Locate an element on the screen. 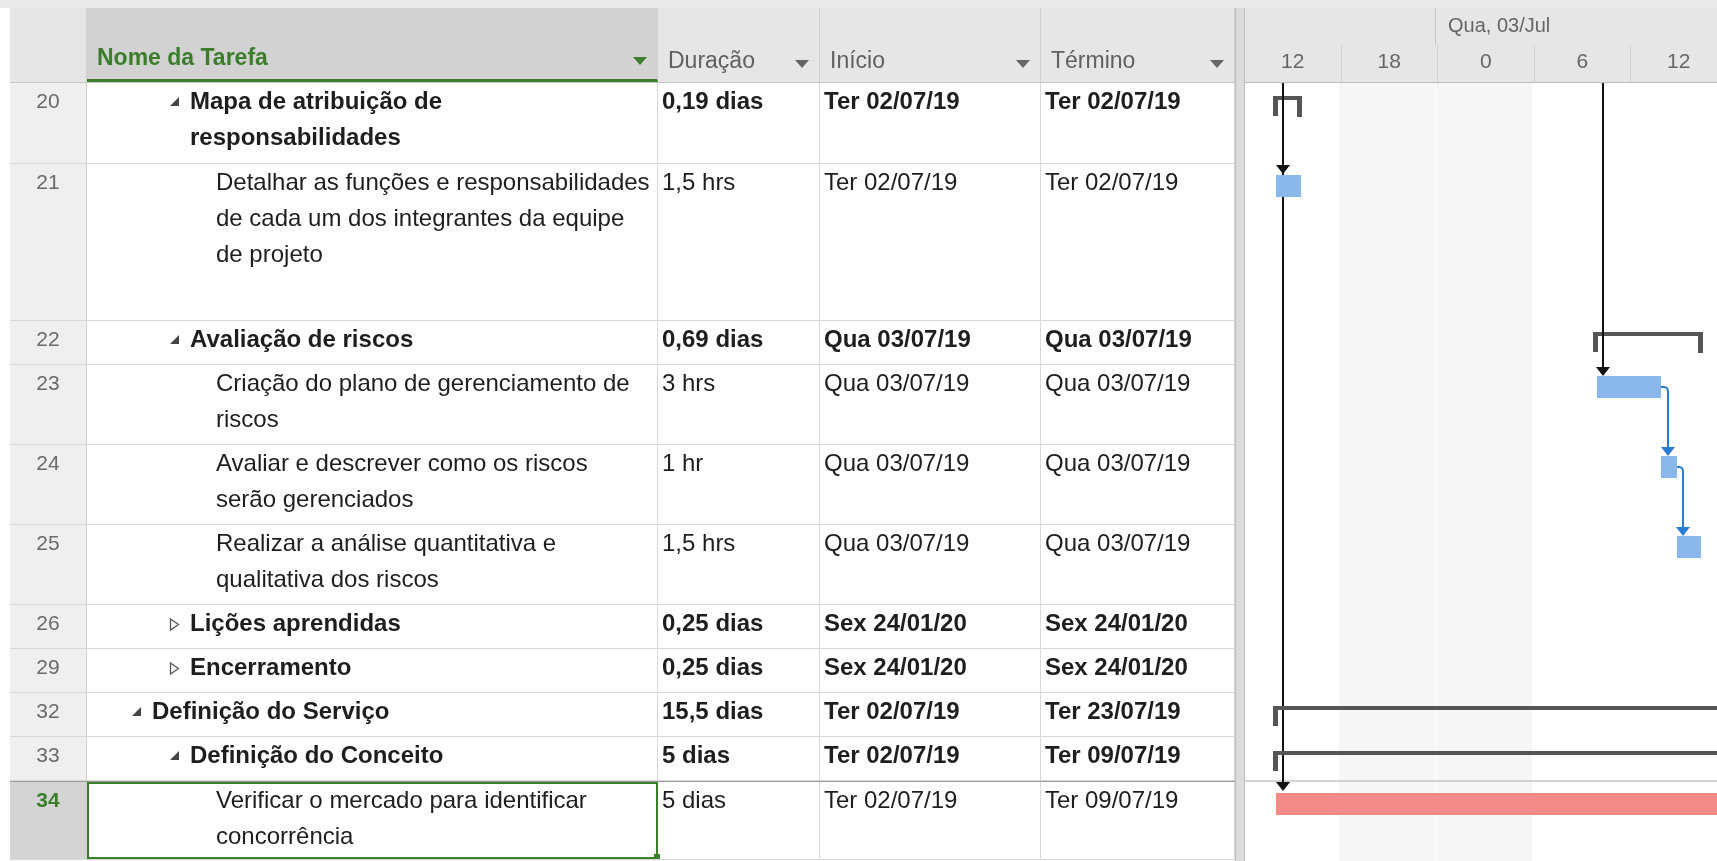  task-name: Detalhar as funções e responsabilidades de cada um dos integrantes da equipe de projeto is located at coordinates (433, 218).